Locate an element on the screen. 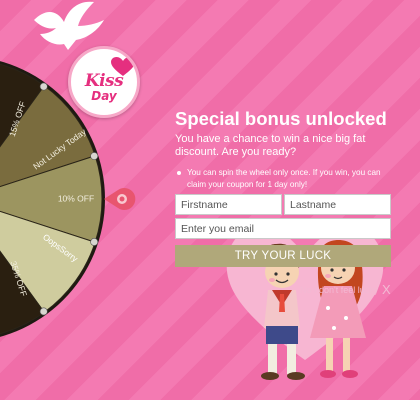 The height and width of the screenshot is (400, 420). firstname-input is located at coordinates (228, 204).